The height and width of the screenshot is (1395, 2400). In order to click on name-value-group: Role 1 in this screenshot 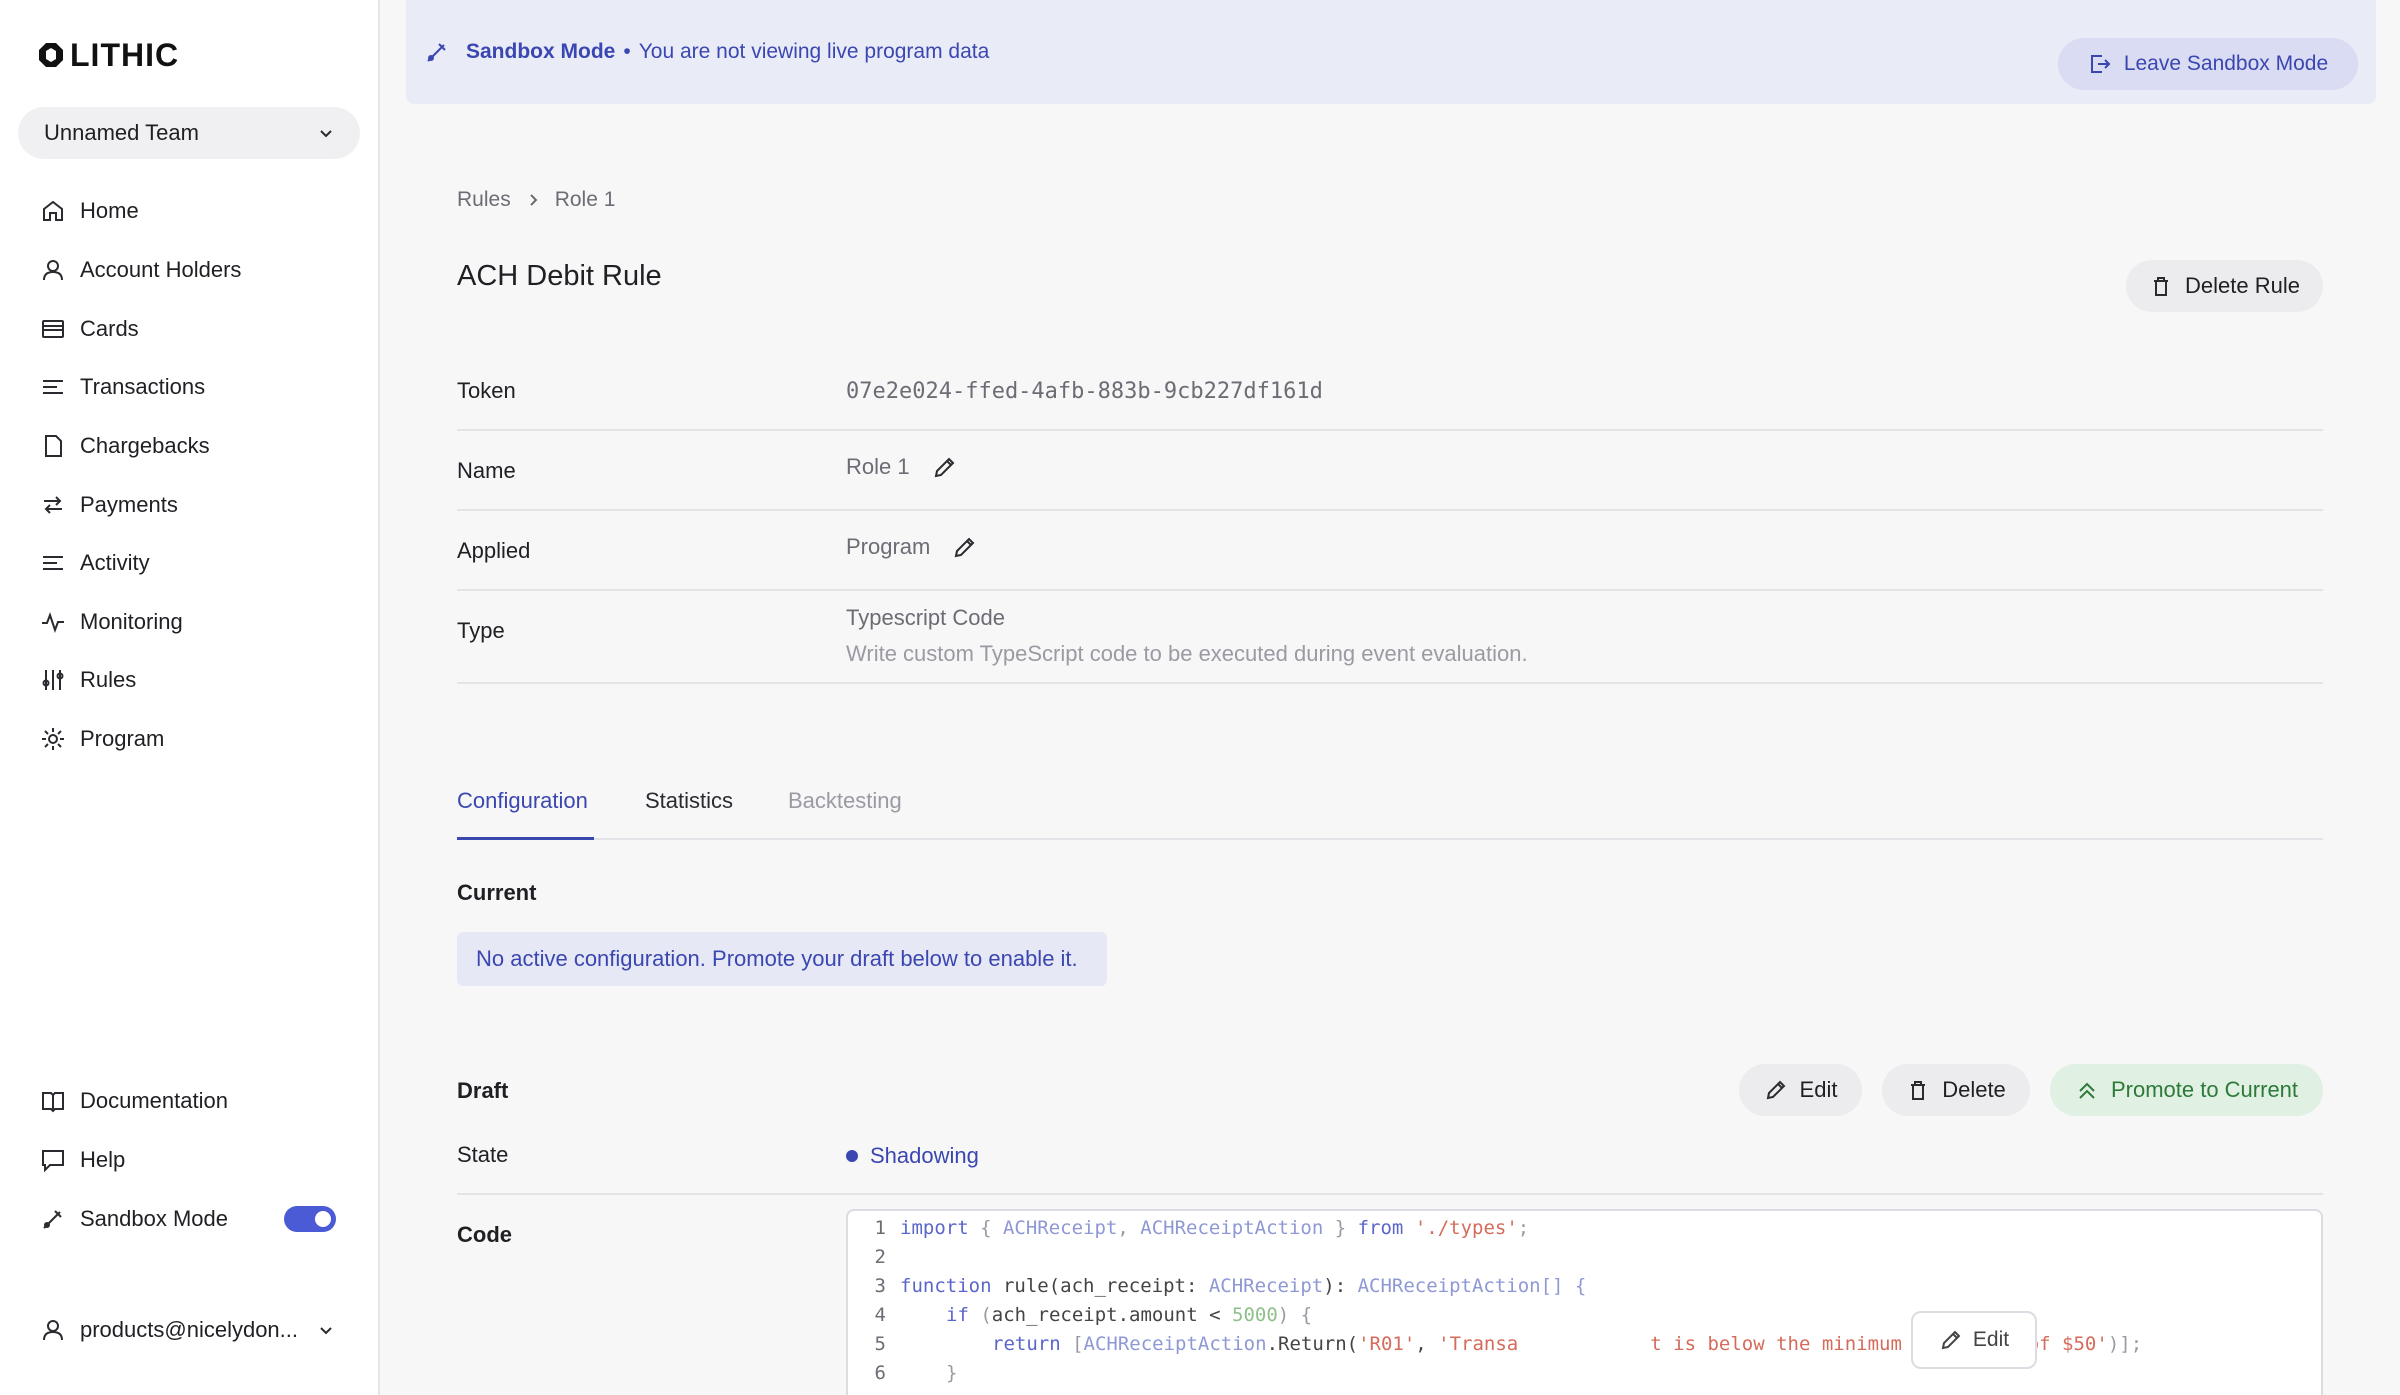, I will do `click(902, 467)`.